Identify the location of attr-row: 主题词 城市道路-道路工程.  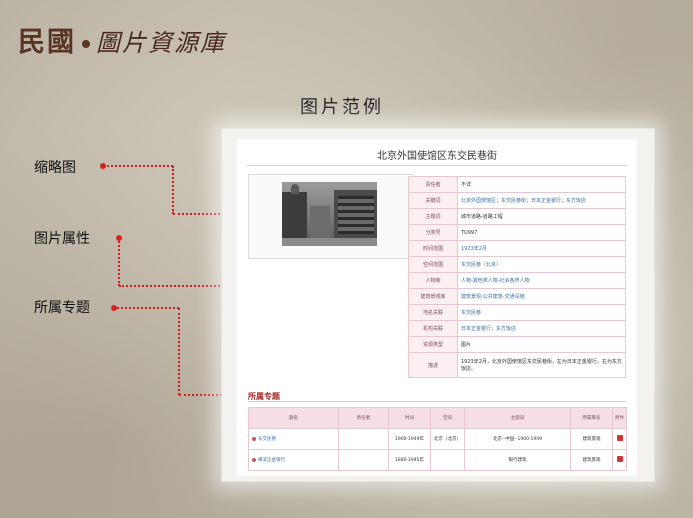
(517, 216).